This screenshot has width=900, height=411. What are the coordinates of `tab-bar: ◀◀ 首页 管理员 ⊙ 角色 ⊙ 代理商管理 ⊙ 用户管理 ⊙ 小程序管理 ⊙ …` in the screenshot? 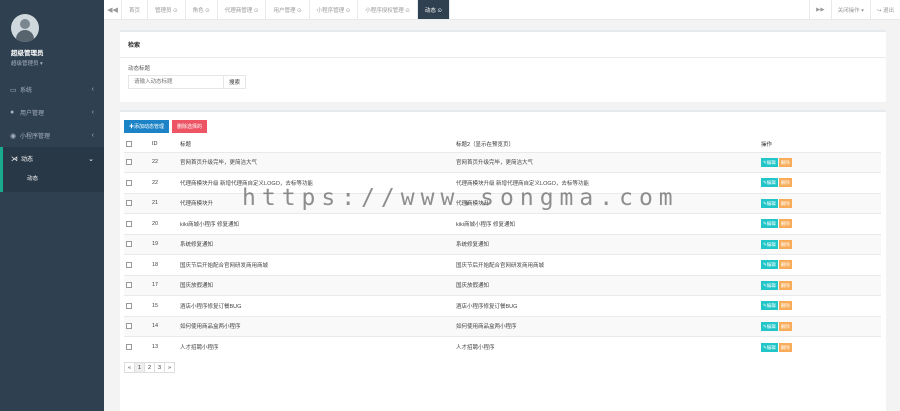 It's located at (502, 10).